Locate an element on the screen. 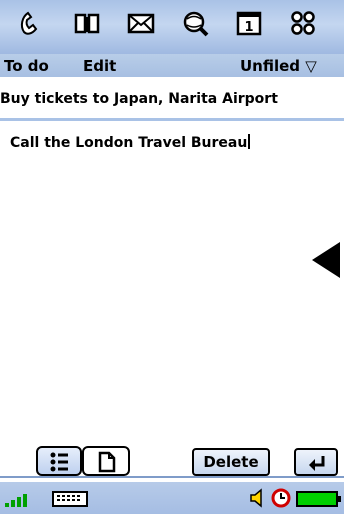 This screenshot has height=514, width=344. task-note-field: Call the London Travel Bureau is located at coordinates (130, 142).